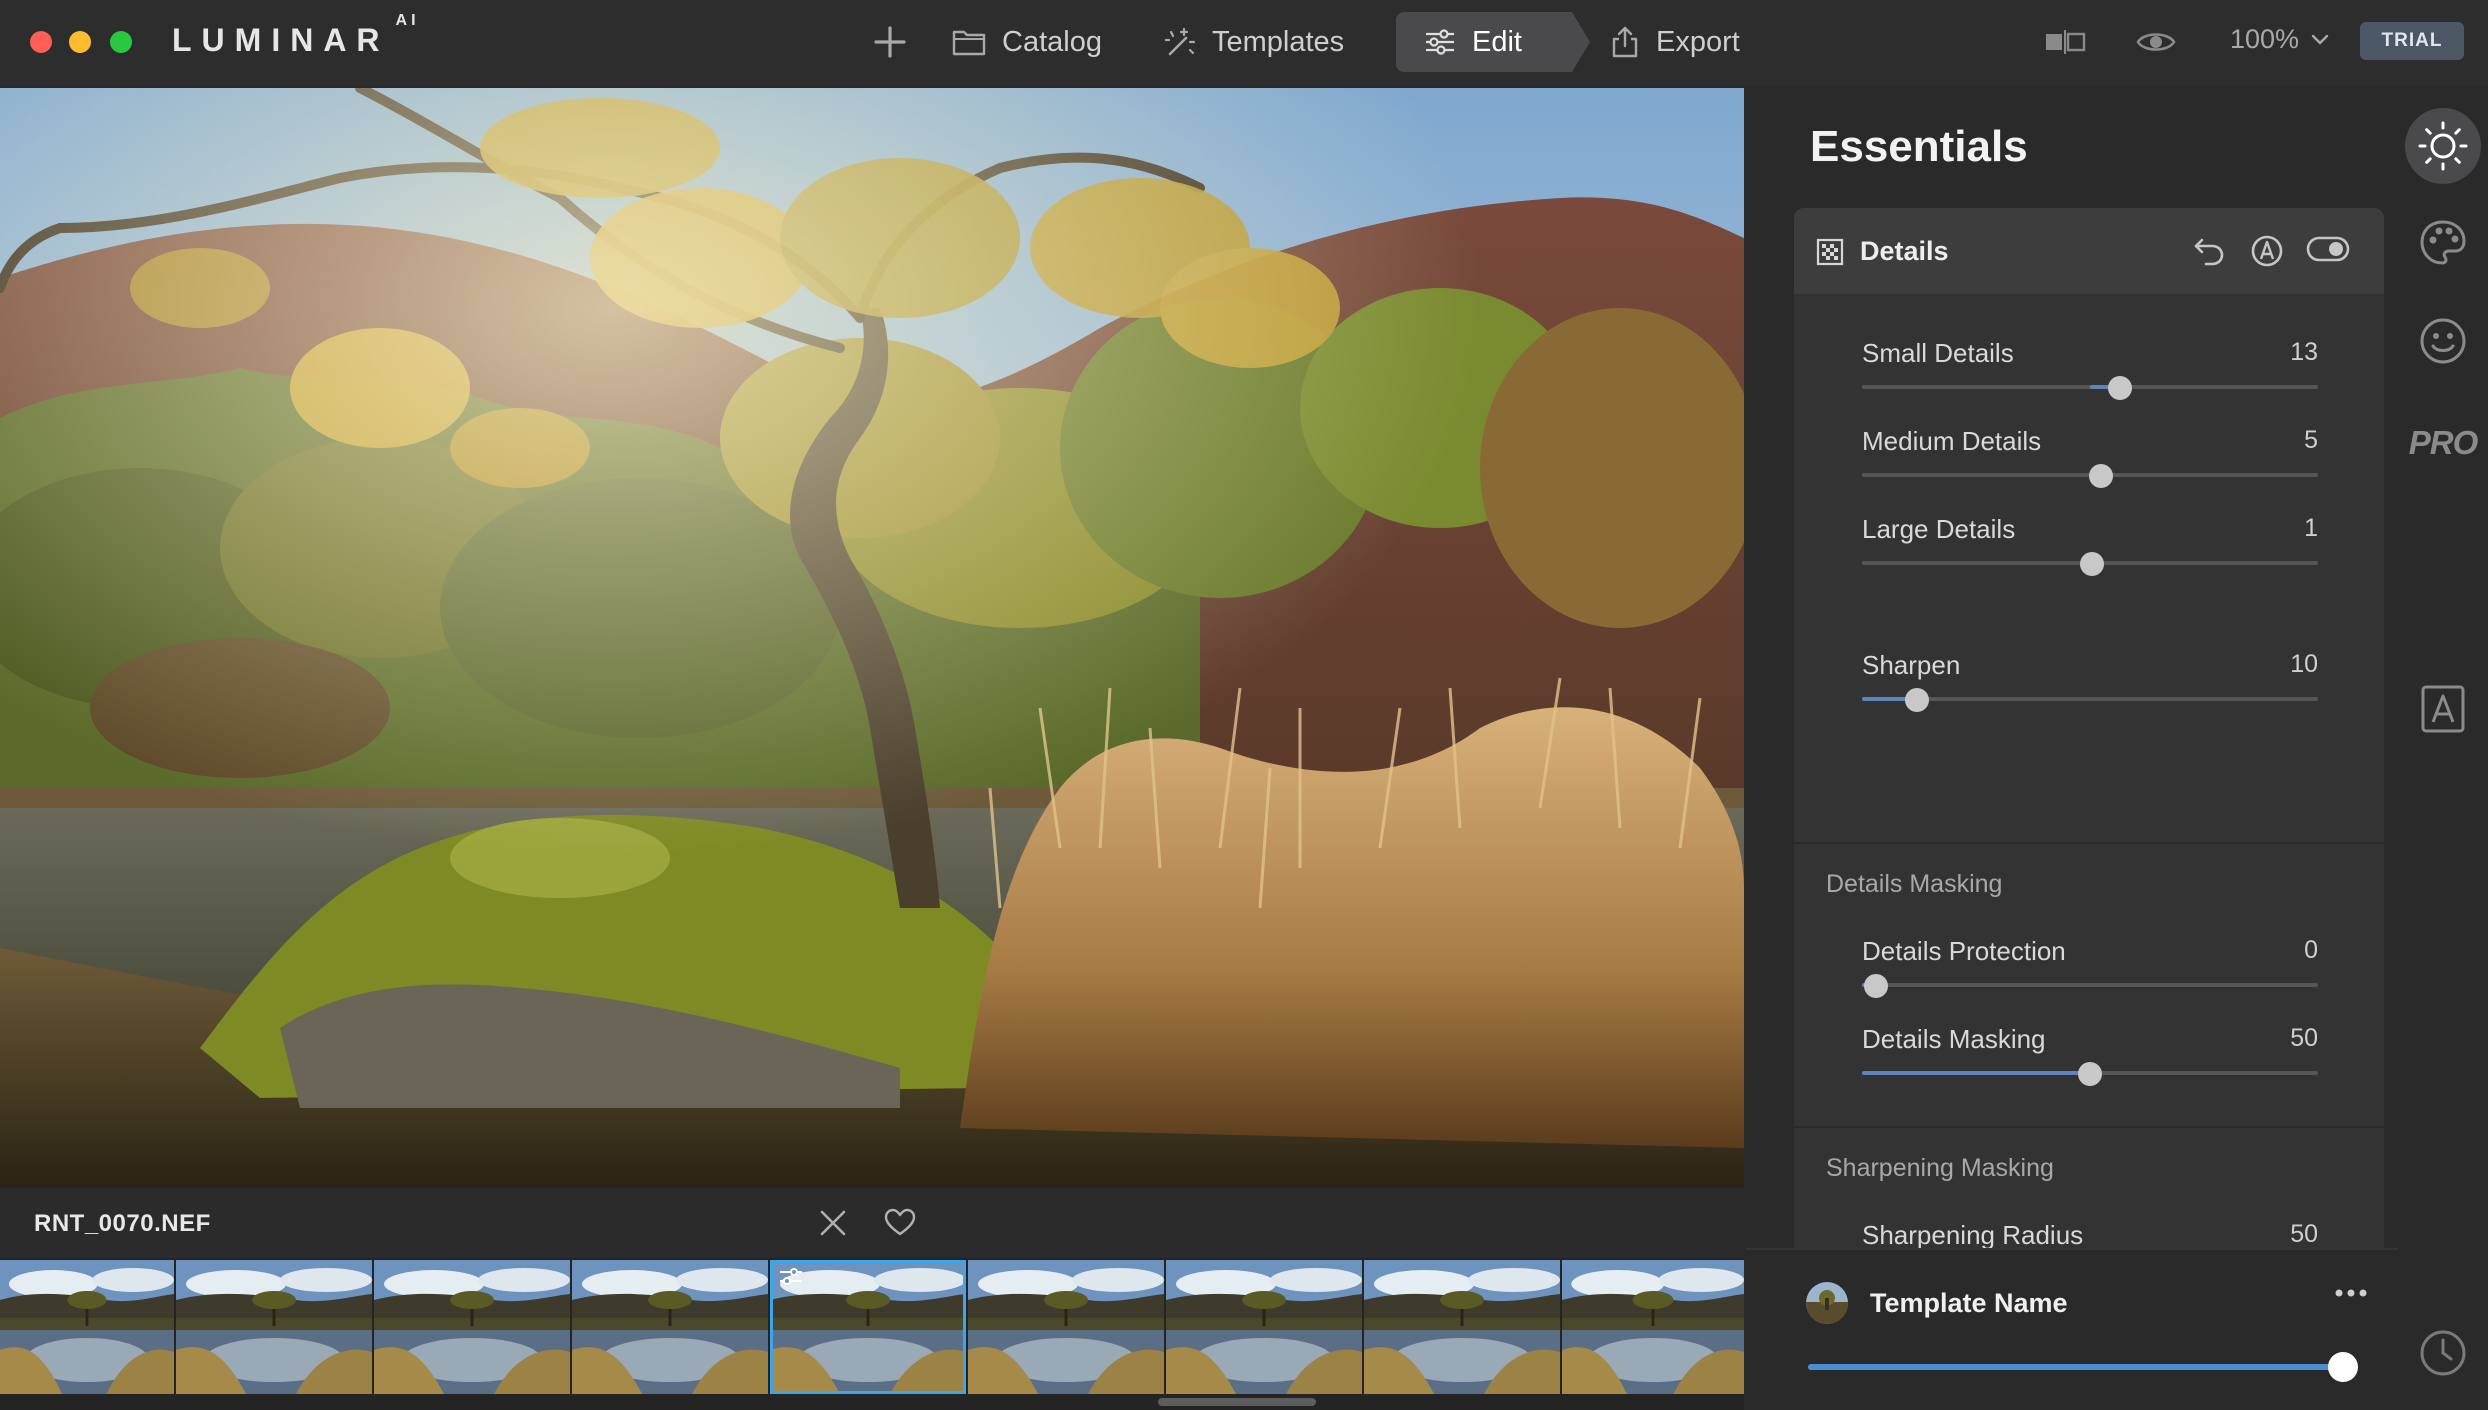 This screenshot has height=1410, width=2488. I want to click on window-maximize-button, so click(121, 42).